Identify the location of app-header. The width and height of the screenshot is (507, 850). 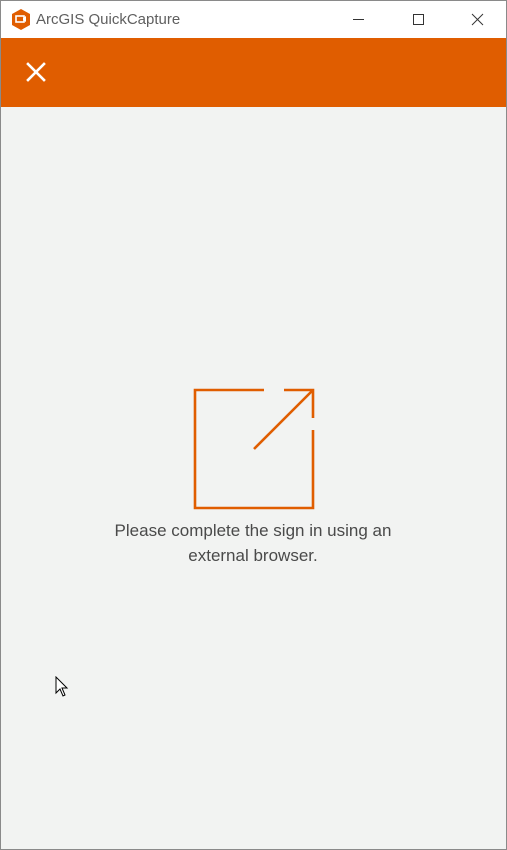
(253, 72).